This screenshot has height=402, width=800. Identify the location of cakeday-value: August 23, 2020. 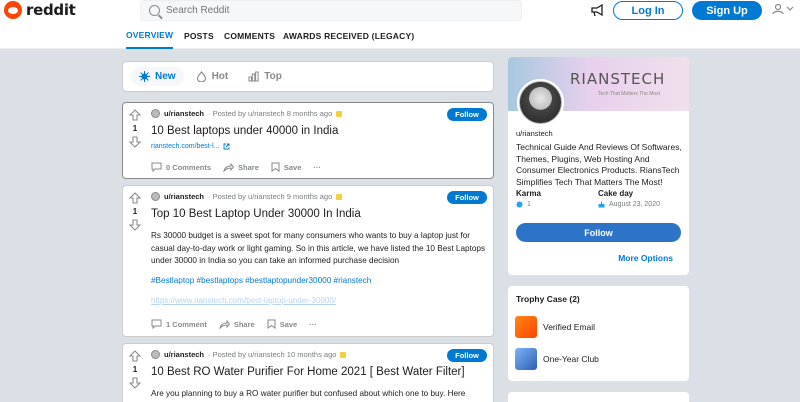
(629, 204).